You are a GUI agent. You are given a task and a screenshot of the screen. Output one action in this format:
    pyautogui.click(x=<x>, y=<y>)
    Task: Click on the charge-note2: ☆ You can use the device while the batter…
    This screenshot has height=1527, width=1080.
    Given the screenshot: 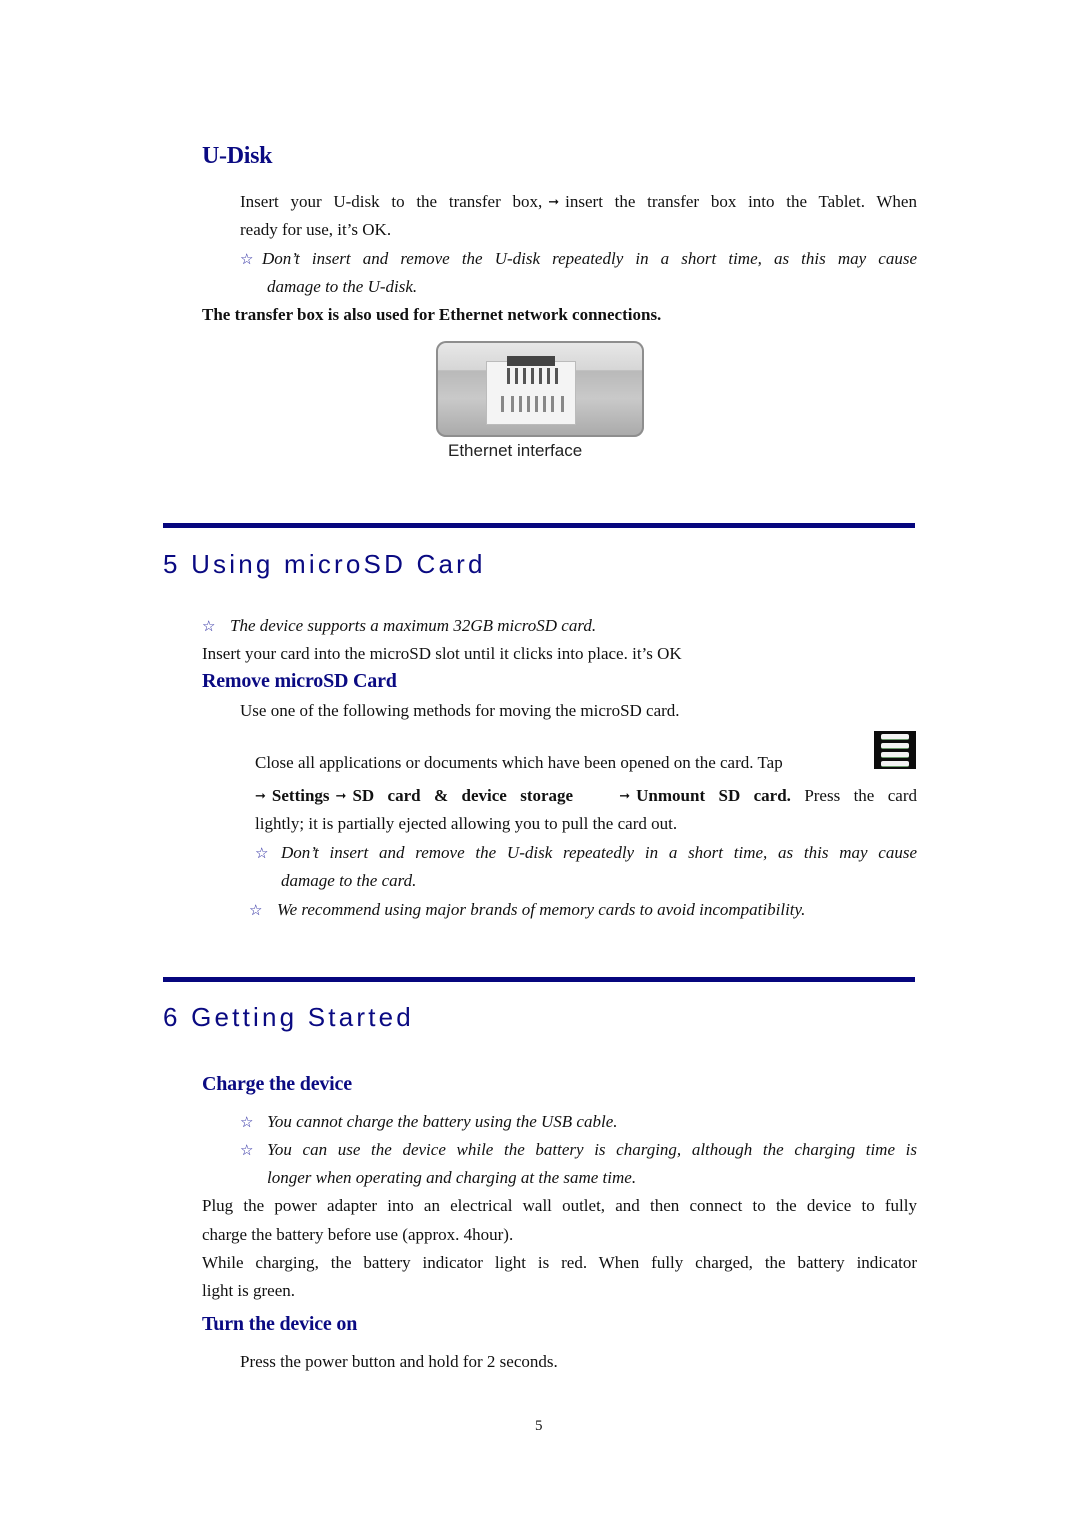 What is the action you would take?
    pyautogui.click(x=578, y=1150)
    